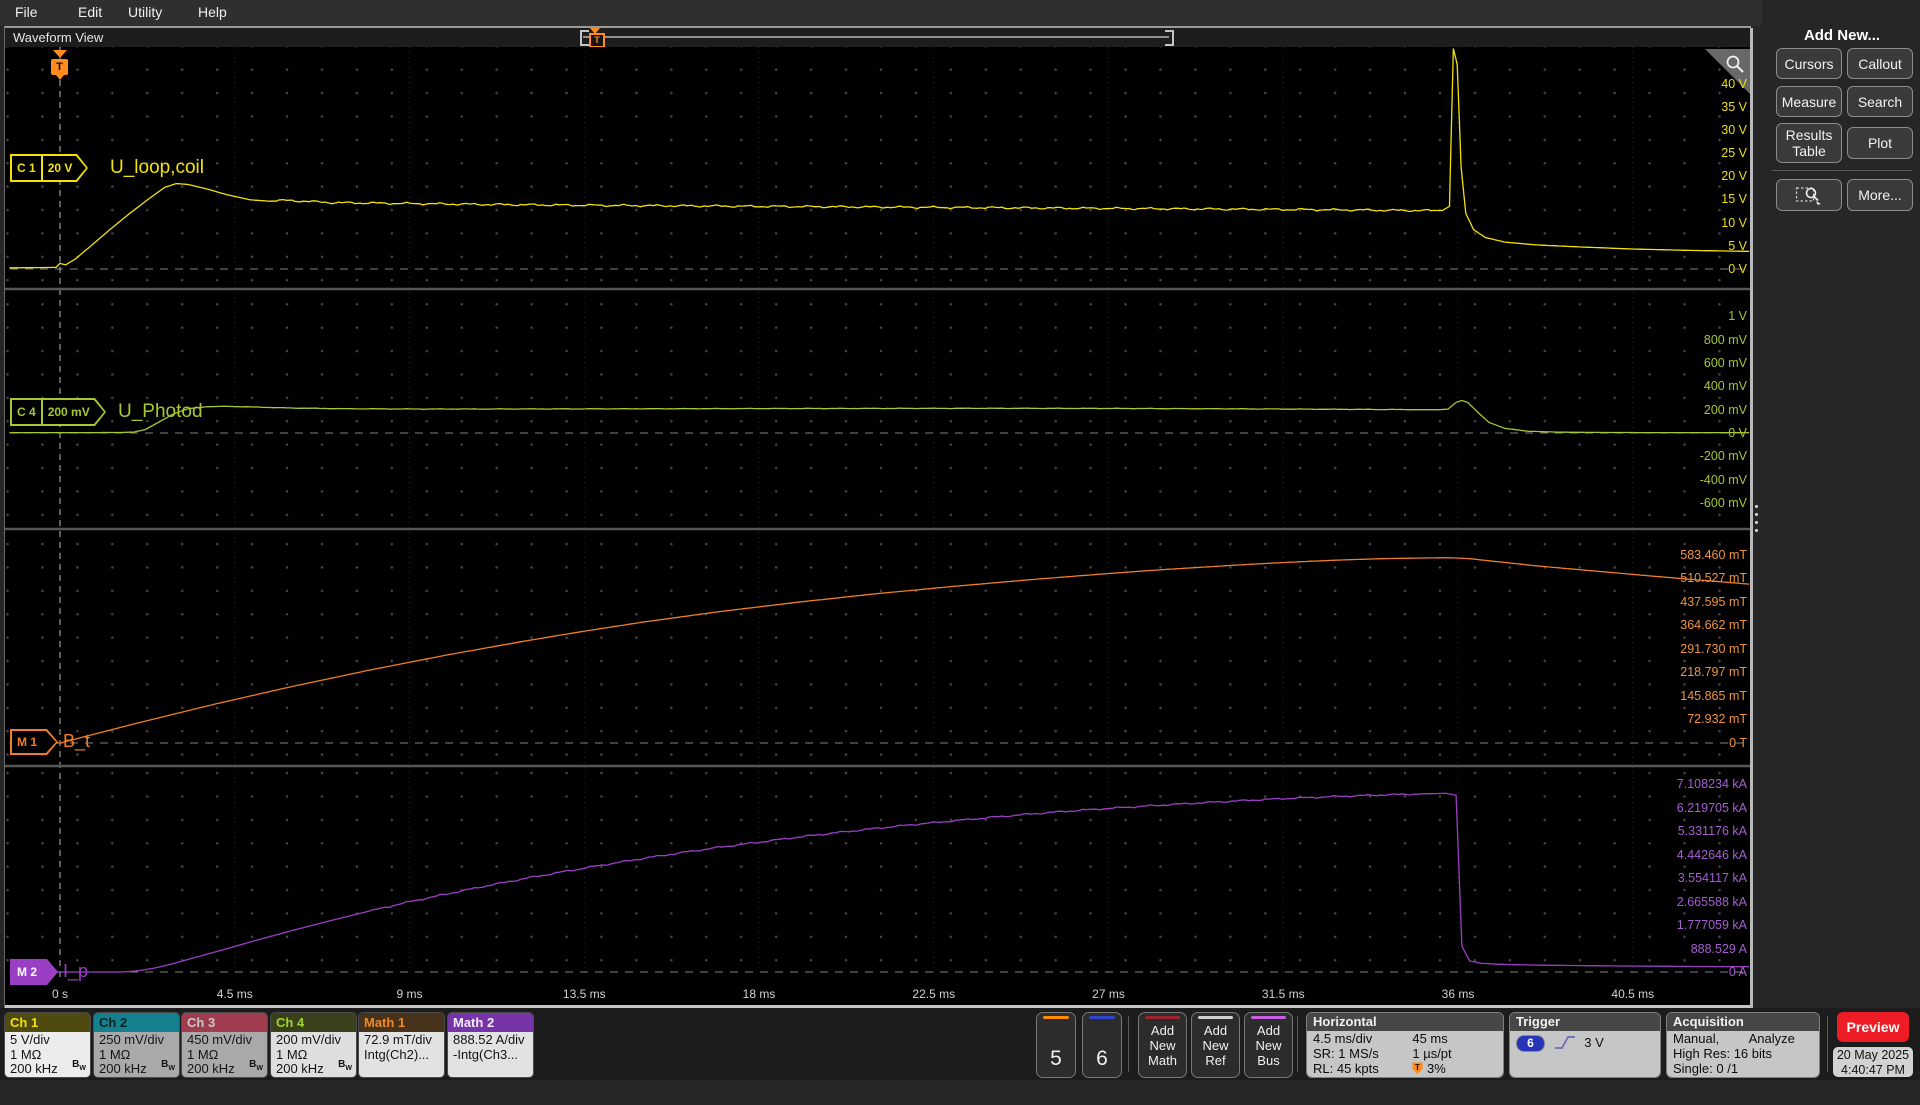  I want to click on svg-text: T, so click(1417, 1067).